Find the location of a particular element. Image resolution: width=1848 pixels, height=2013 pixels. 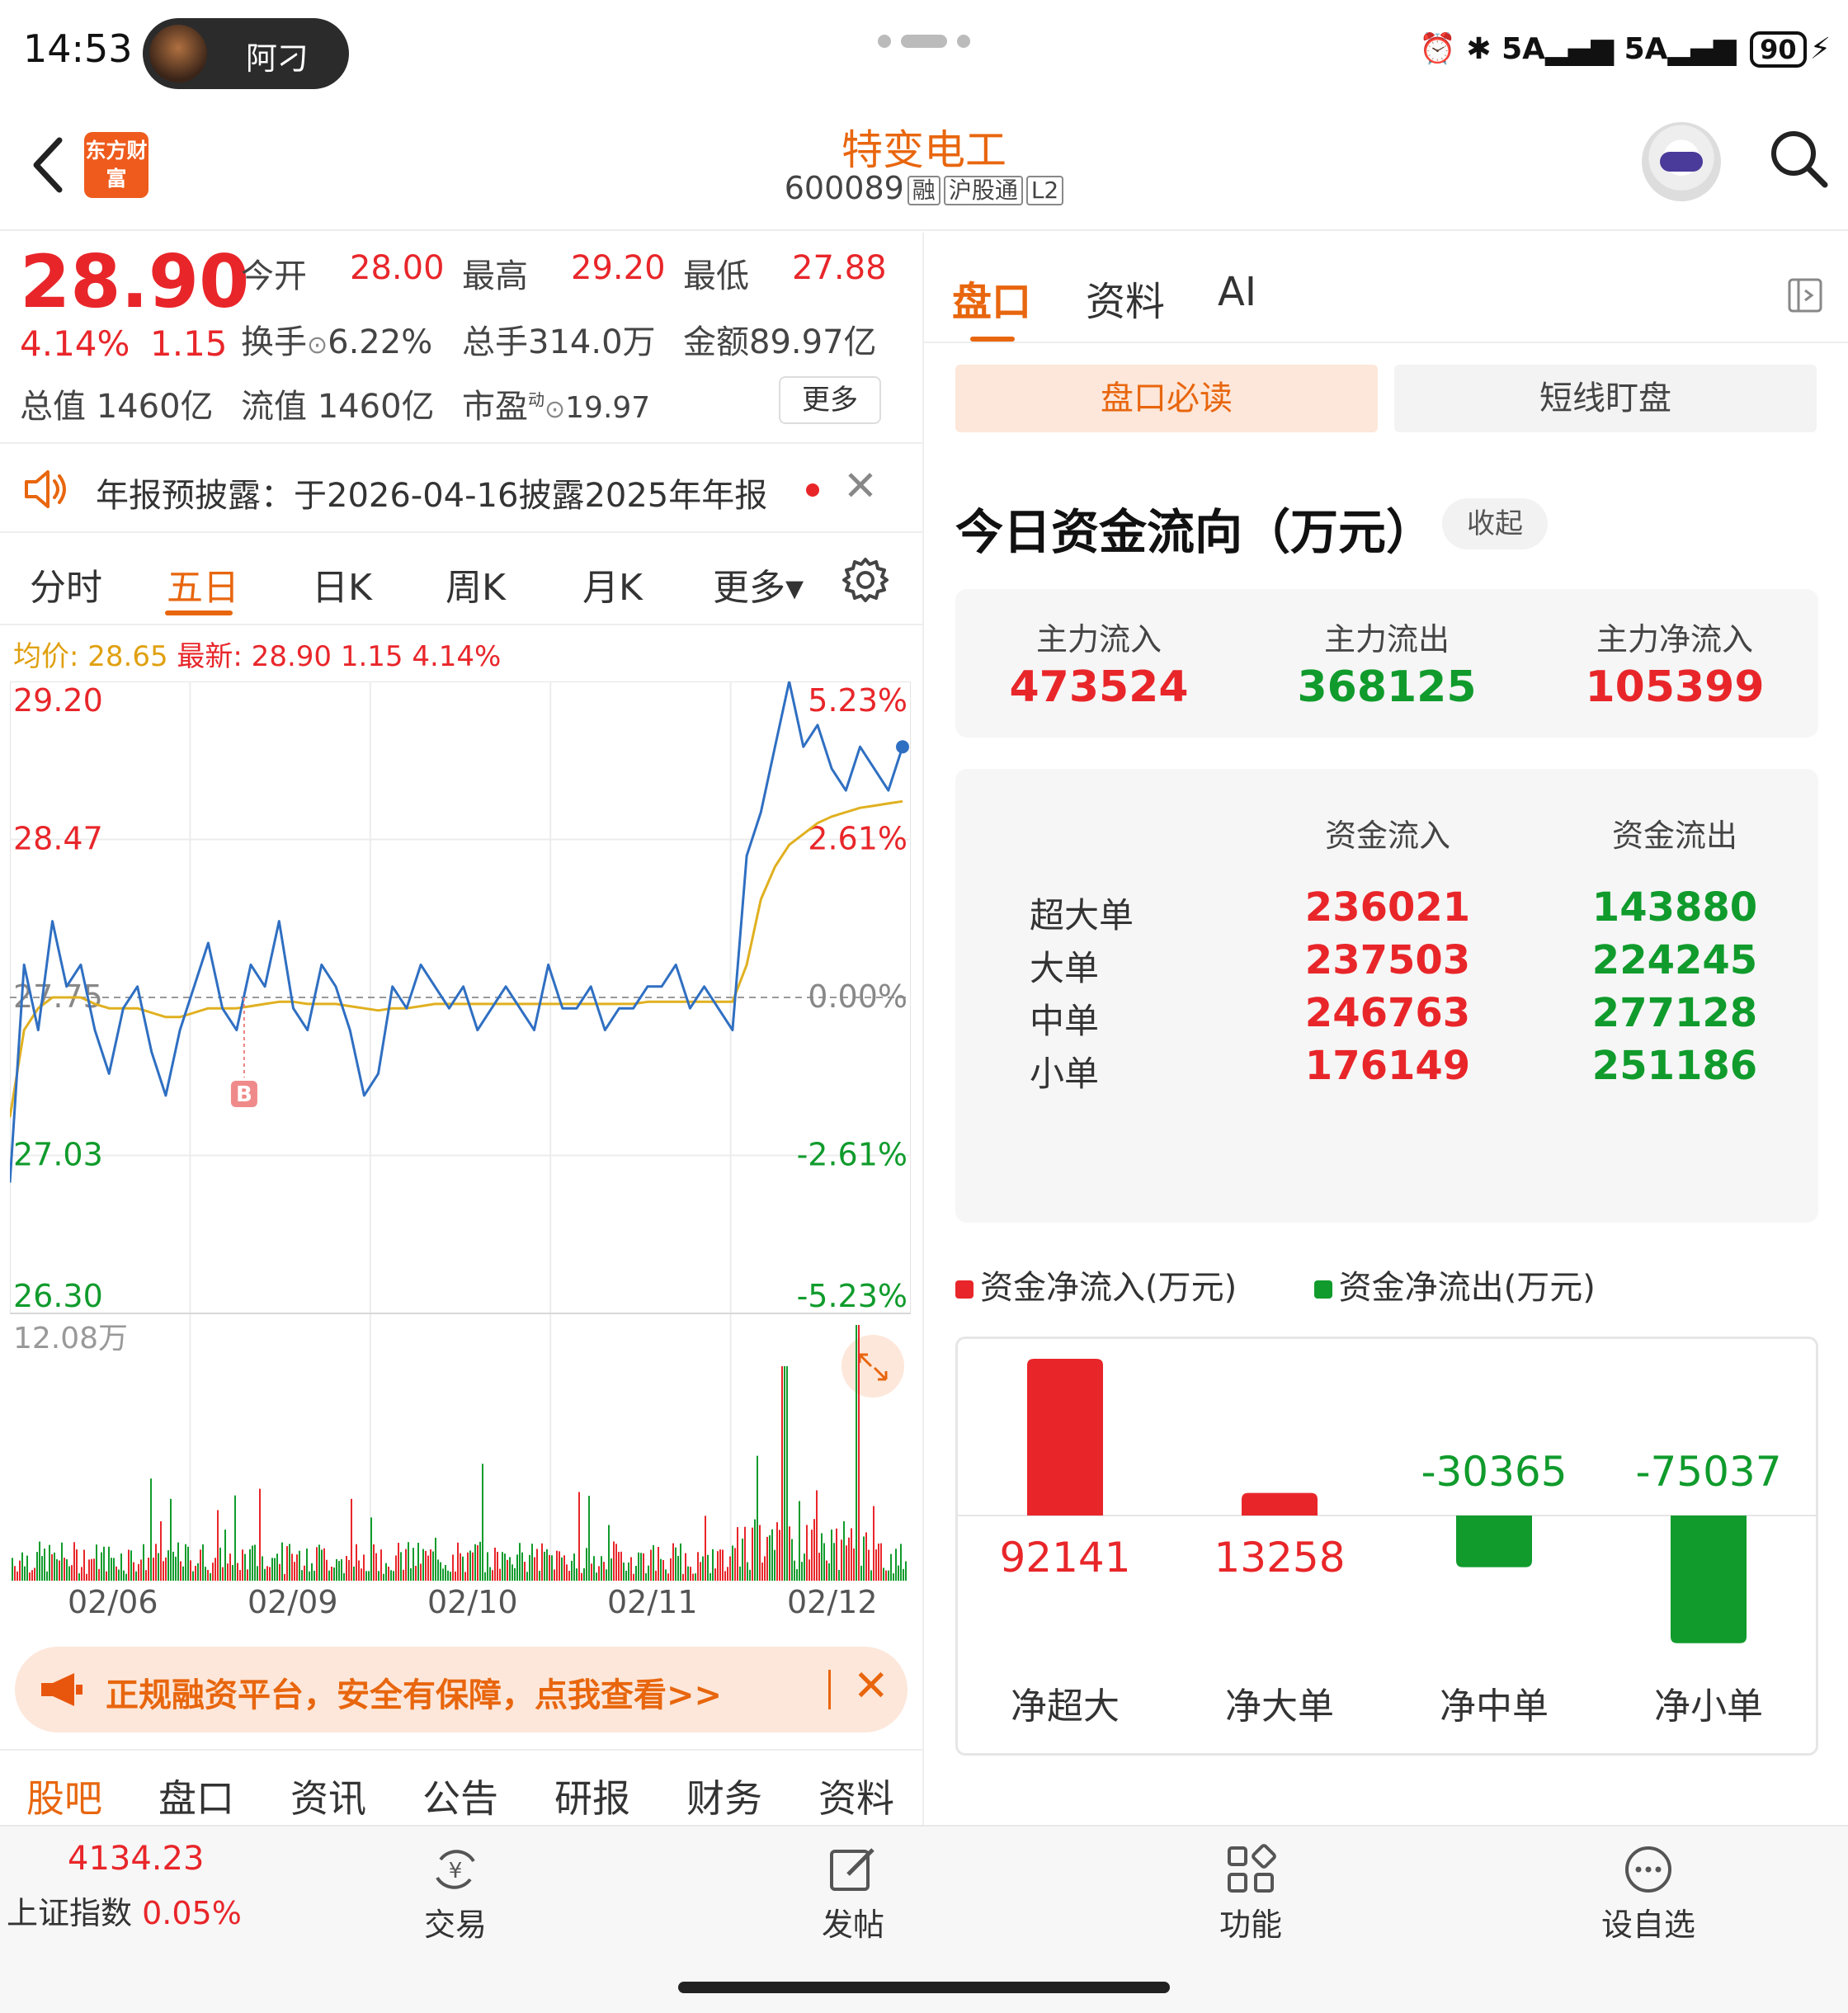

tab-pankou: 盘口 is located at coordinates (196, 1796).